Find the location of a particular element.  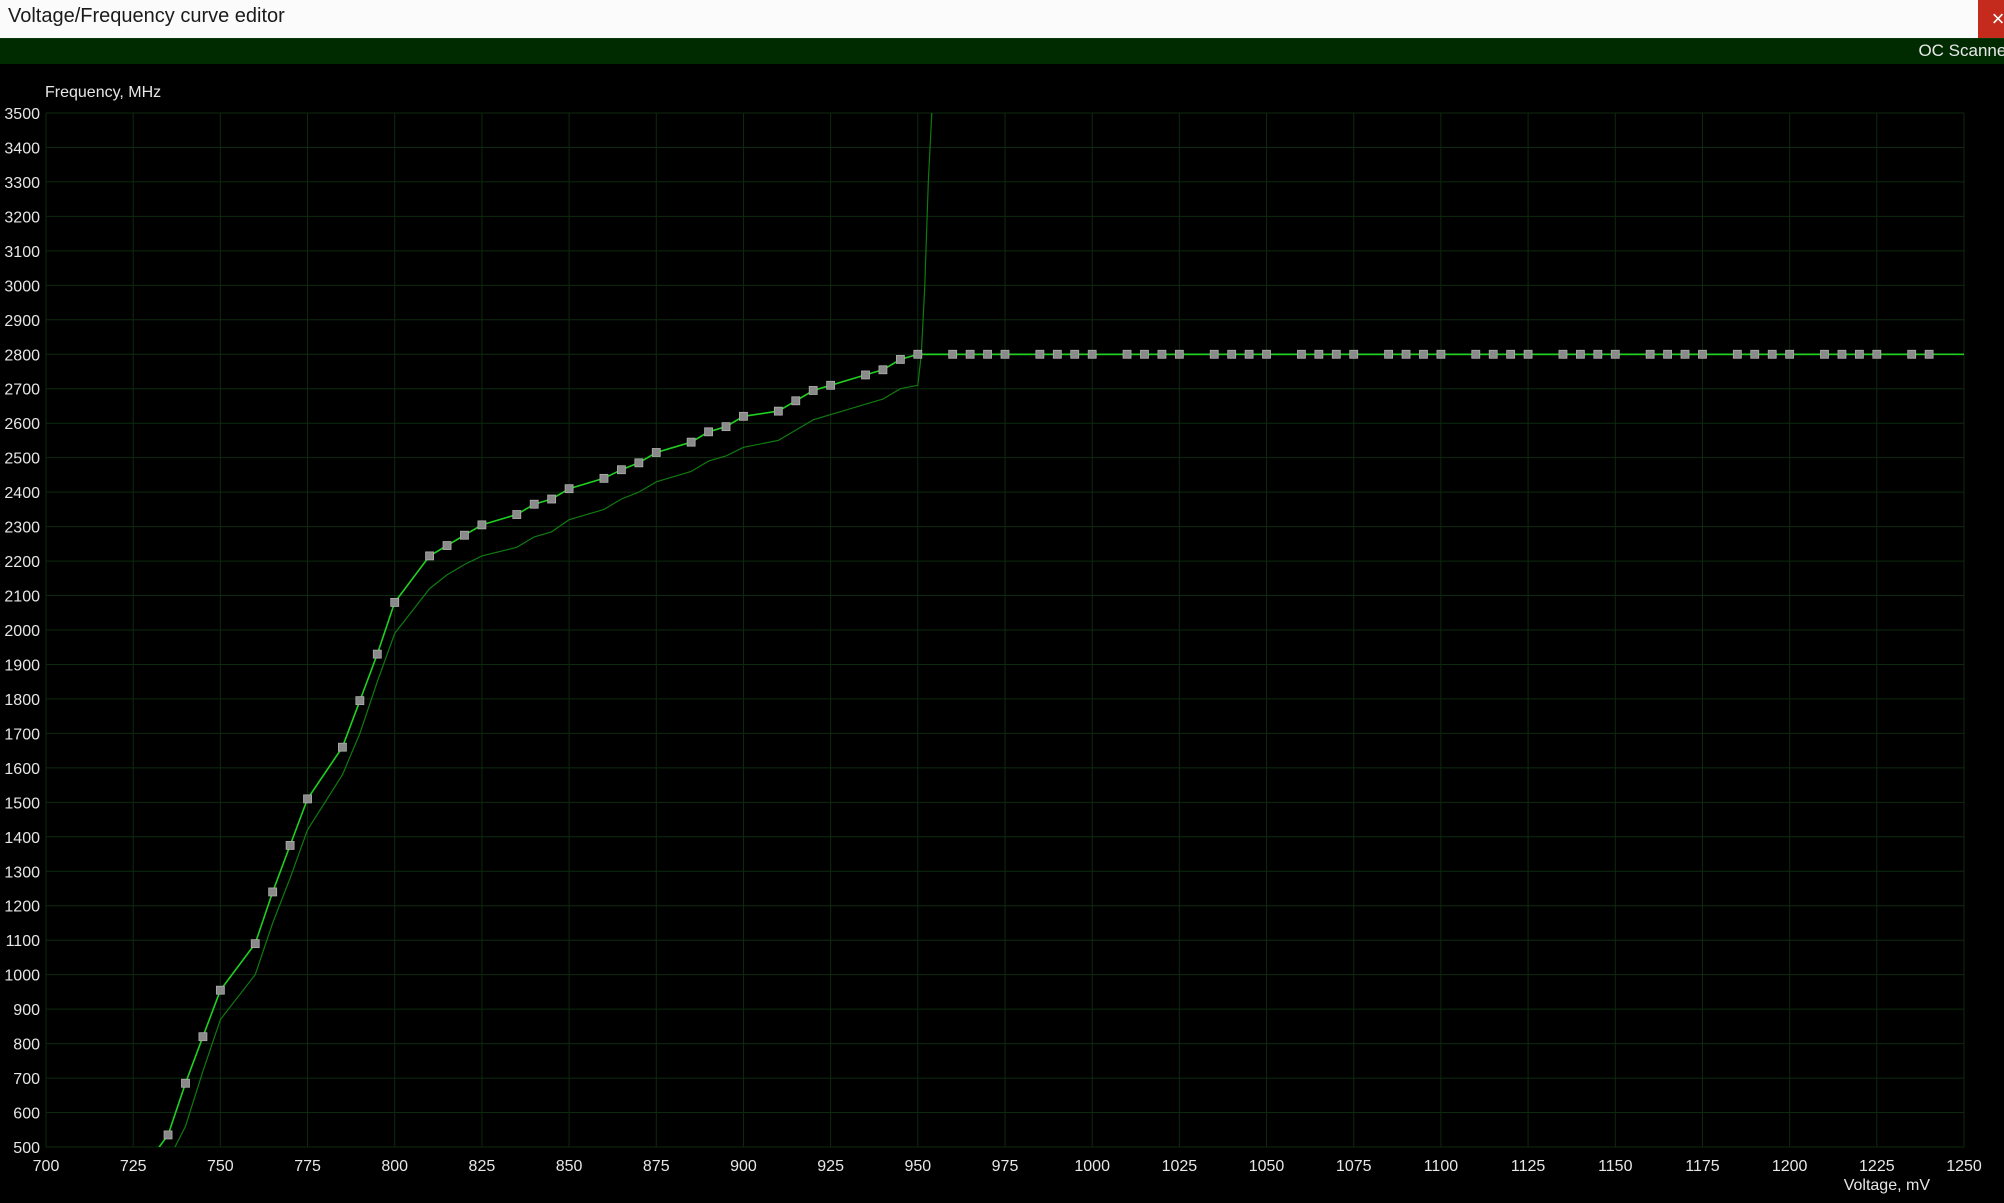

y-tick-label: 3000 is located at coordinates (22, 286).